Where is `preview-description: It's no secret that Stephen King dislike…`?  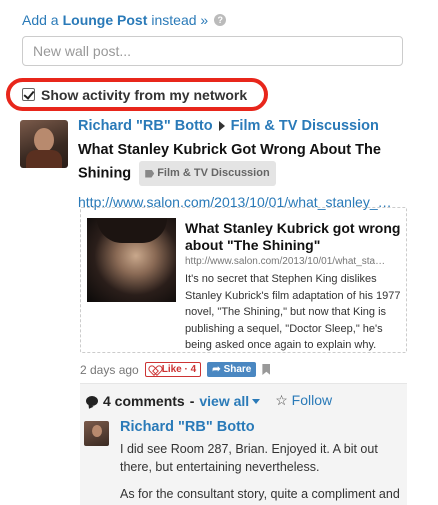 preview-description: It's no secret that Stephen King dislike… is located at coordinates (293, 312).